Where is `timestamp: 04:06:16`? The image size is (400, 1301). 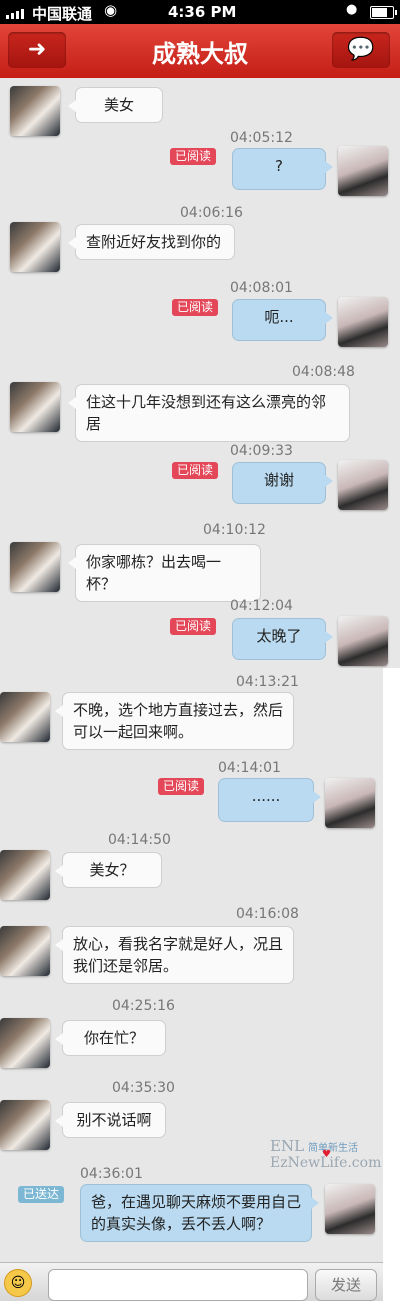
timestamp: 04:06:16 is located at coordinates (211, 213).